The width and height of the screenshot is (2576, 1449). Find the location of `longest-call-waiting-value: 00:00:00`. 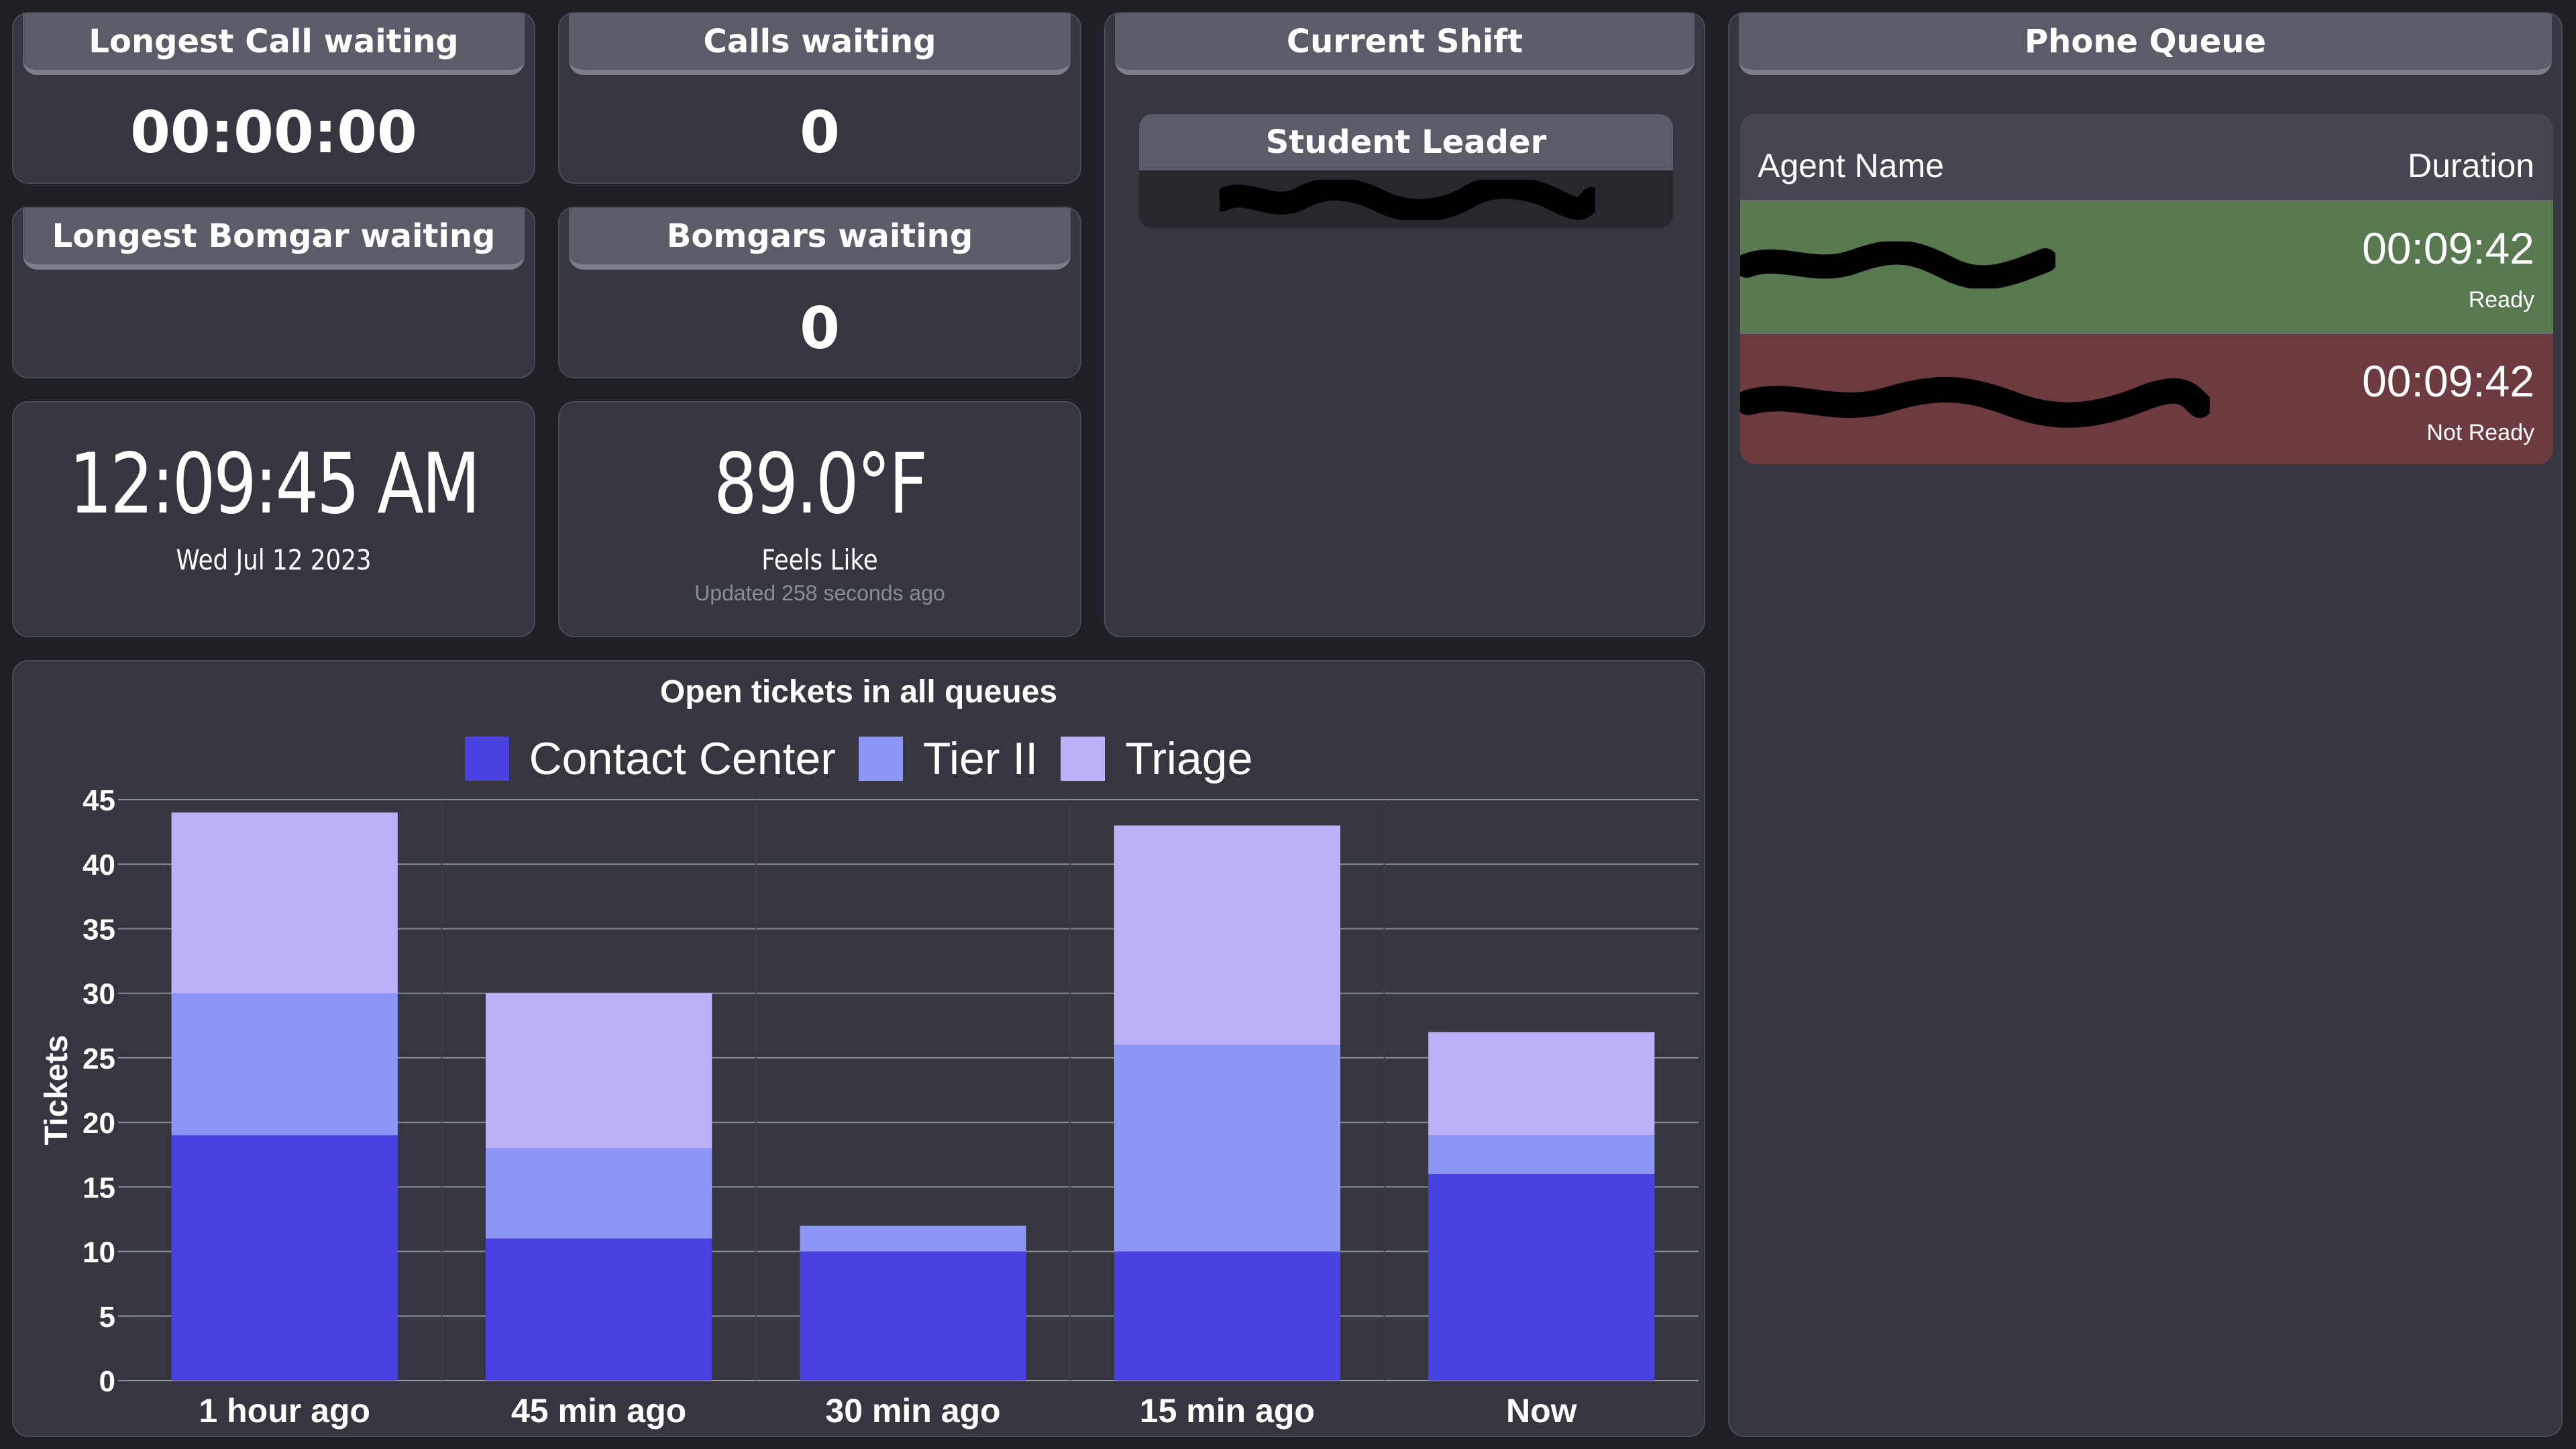

longest-call-waiting-value: 00:00:00 is located at coordinates (273, 132).